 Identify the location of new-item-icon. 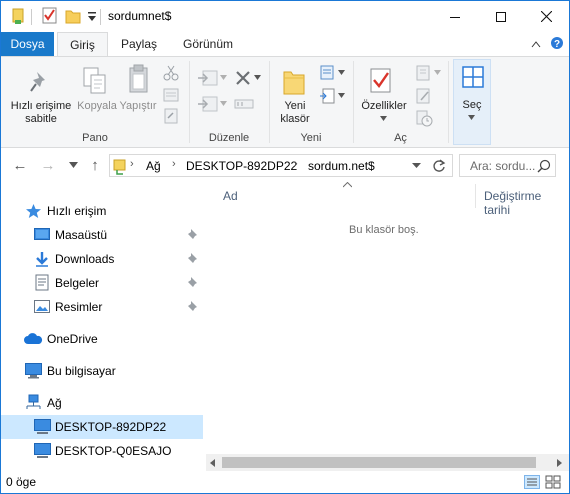
(328, 73).